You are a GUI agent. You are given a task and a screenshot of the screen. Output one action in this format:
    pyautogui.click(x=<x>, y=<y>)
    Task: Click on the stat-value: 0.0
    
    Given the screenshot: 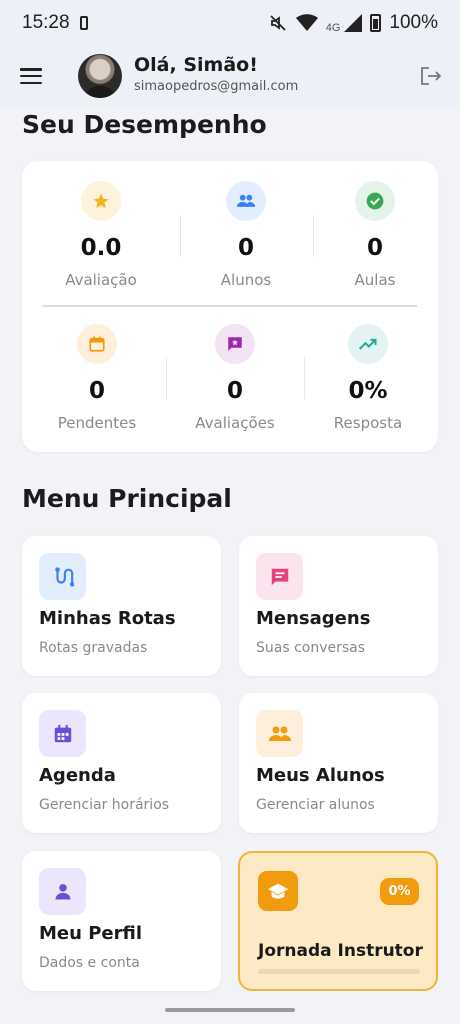 What is the action you would take?
    pyautogui.click(x=101, y=248)
    